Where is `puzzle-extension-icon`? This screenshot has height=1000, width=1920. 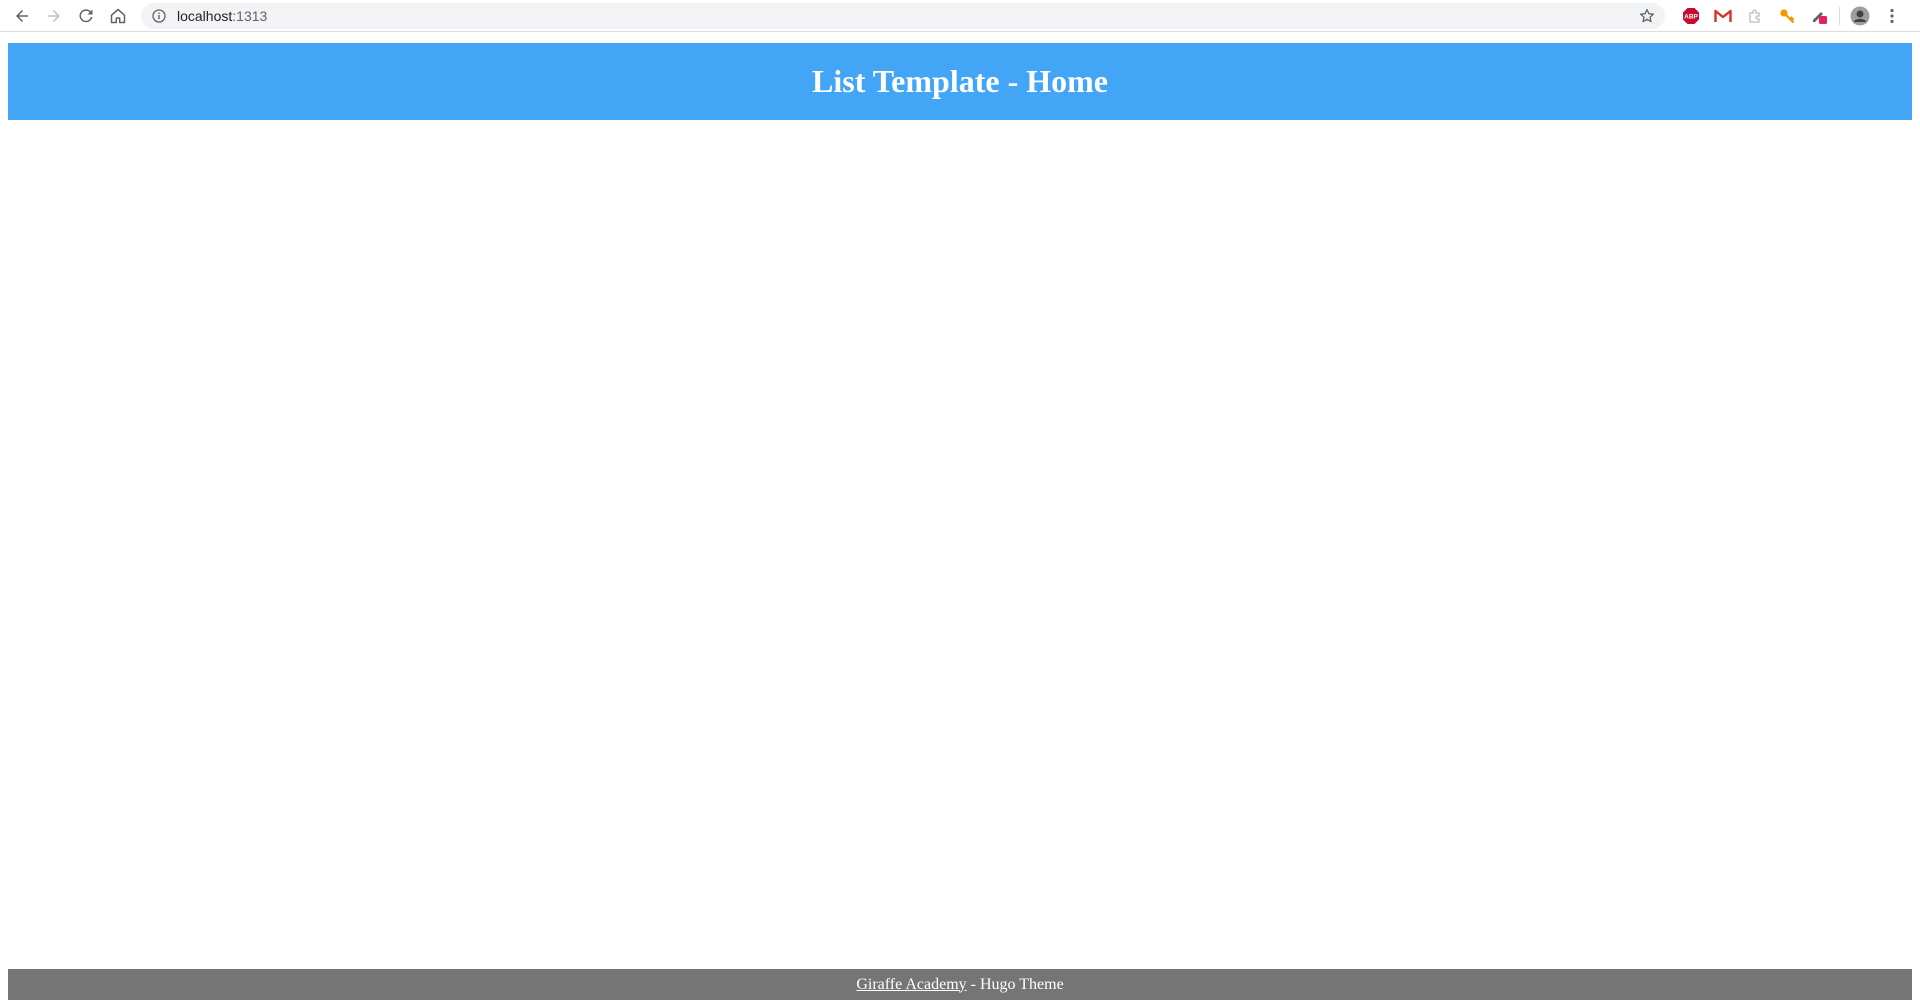 puzzle-extension-icon is located at coordinates (1755, 16).